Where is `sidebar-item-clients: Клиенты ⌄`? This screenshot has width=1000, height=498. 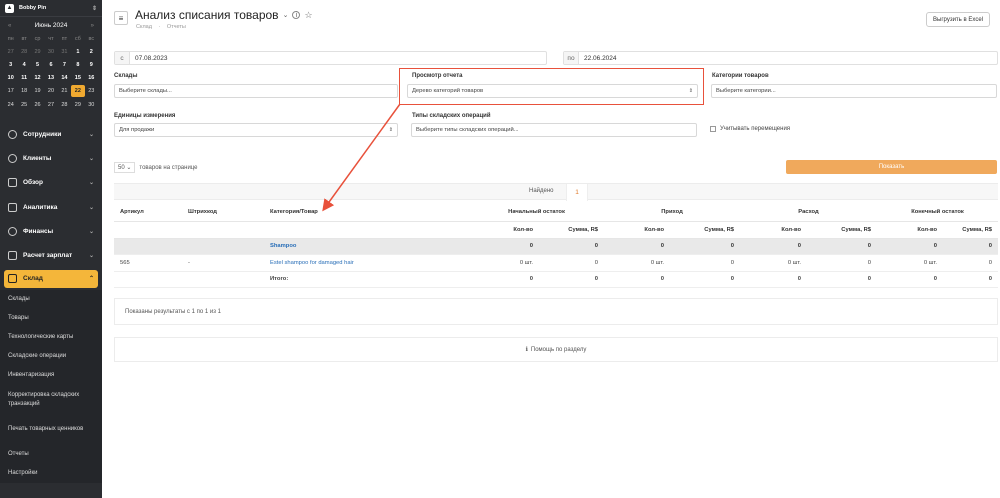 sidebar-item-clients: Клиенты ⌄ is located at coordinates (51, 158).